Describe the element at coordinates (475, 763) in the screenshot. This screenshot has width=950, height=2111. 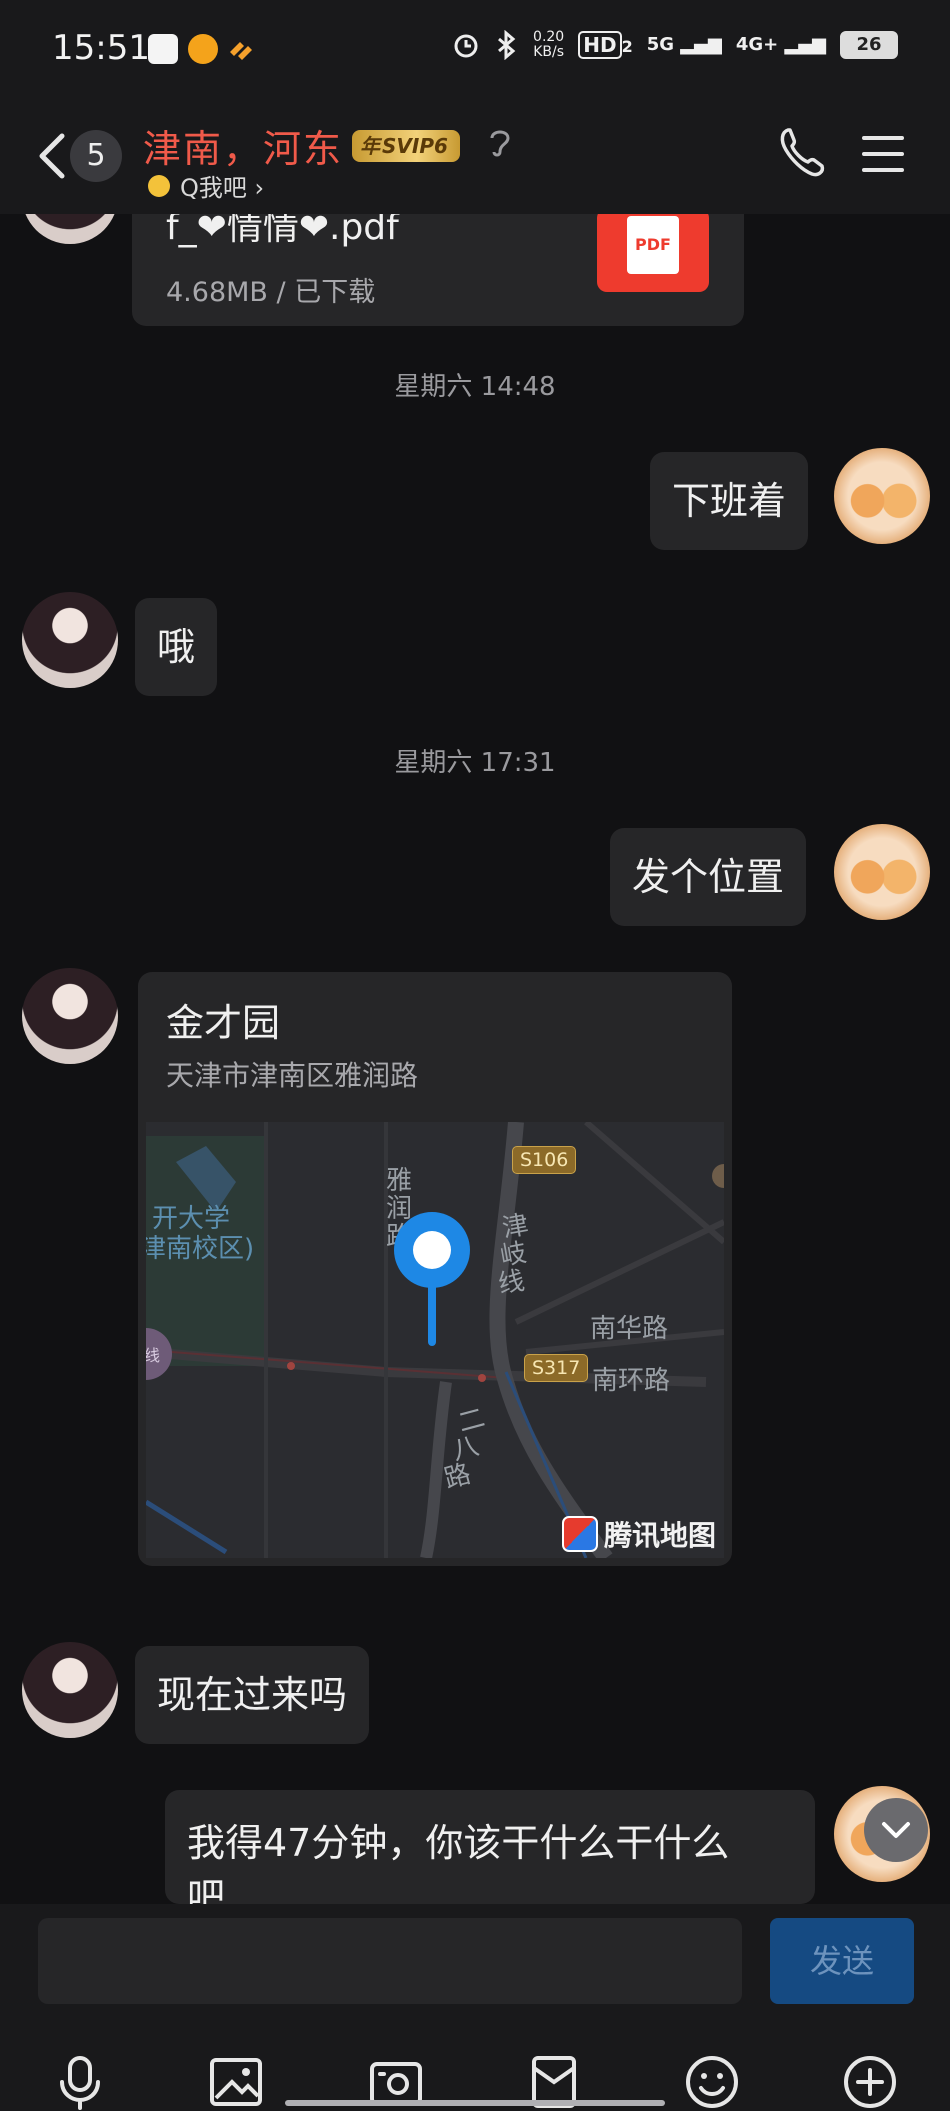
I see `timestamp: 星期六 17:31` at that location.